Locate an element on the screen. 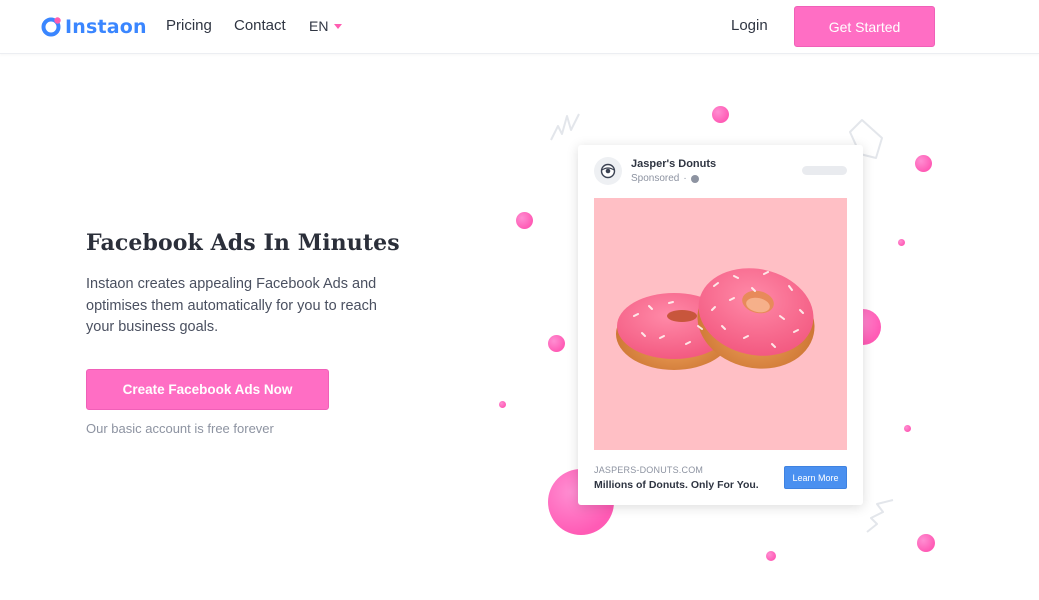 Image resolution: width=1039 pixels, height=600 pixels. nav-link-contact: Contact is located at coordinates (260, 25).